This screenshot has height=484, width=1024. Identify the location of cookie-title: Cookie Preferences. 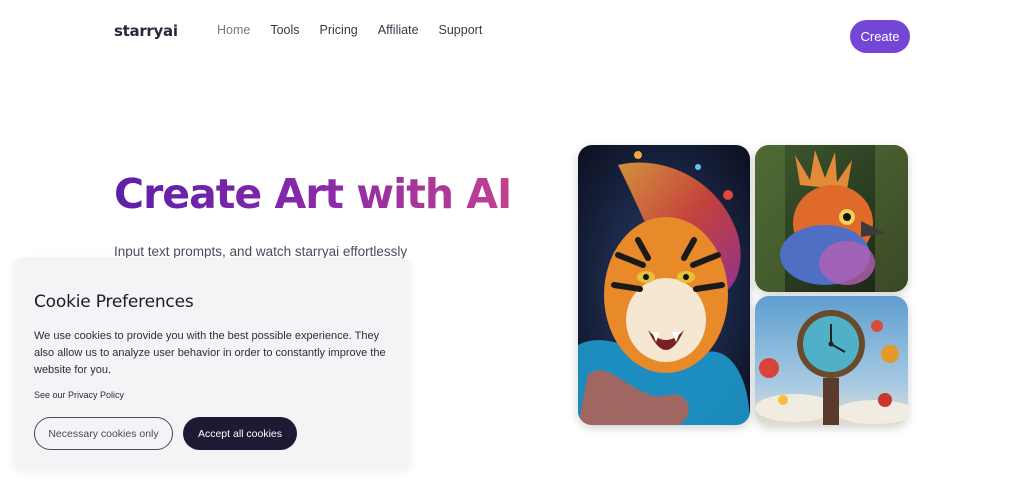
(114, 302).